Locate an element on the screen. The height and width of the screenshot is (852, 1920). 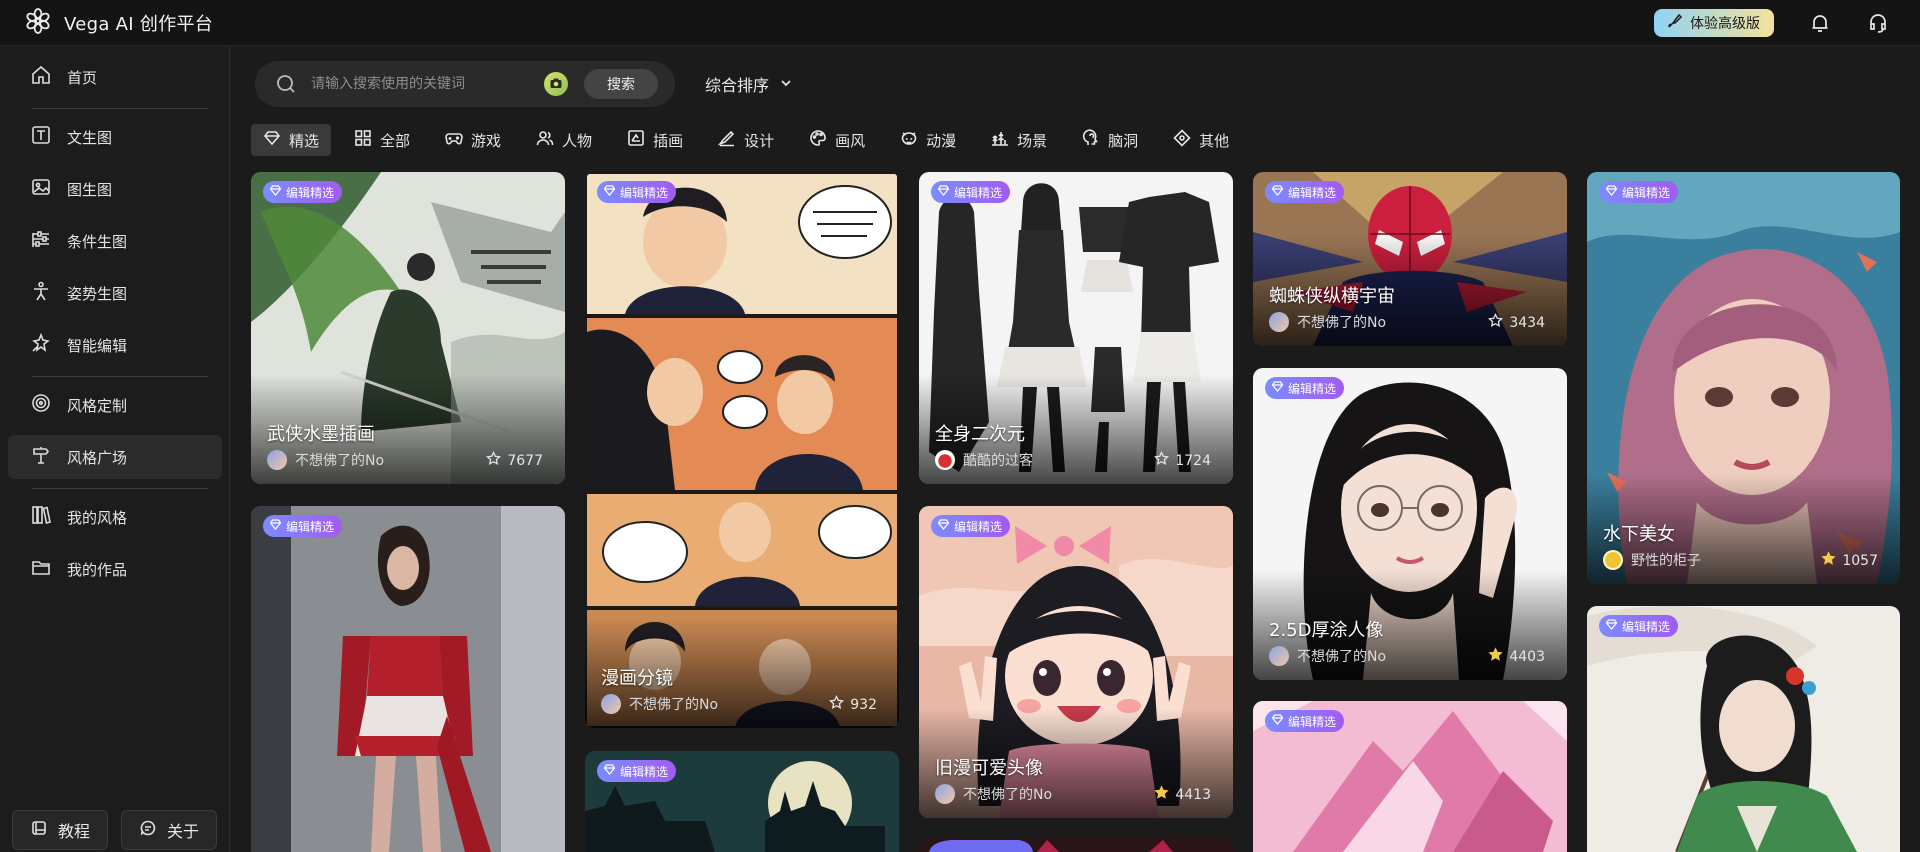
app-title: Vega AI 创作平台 is located at coordinates (139, 24).